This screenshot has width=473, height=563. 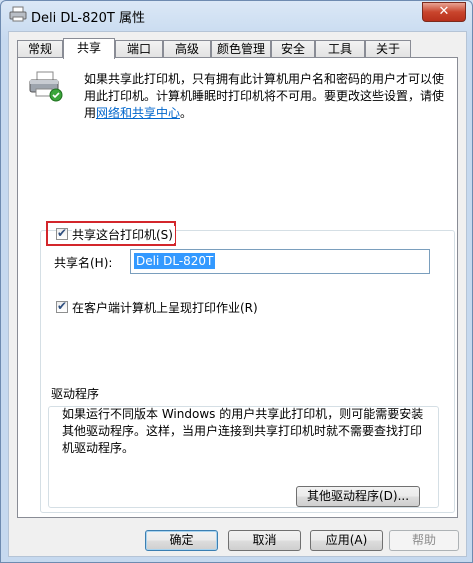 I want to click on tab-advanced: 高级, so click(x=187, y=48).